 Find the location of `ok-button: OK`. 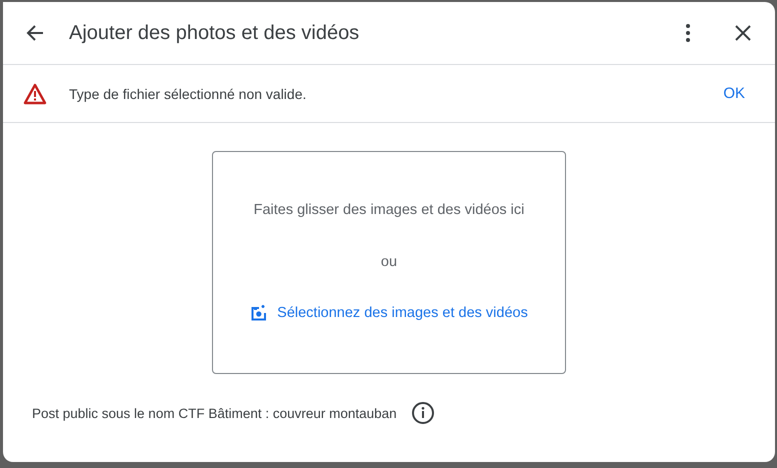

ok-button: OK is located at coordinates (734, 93).